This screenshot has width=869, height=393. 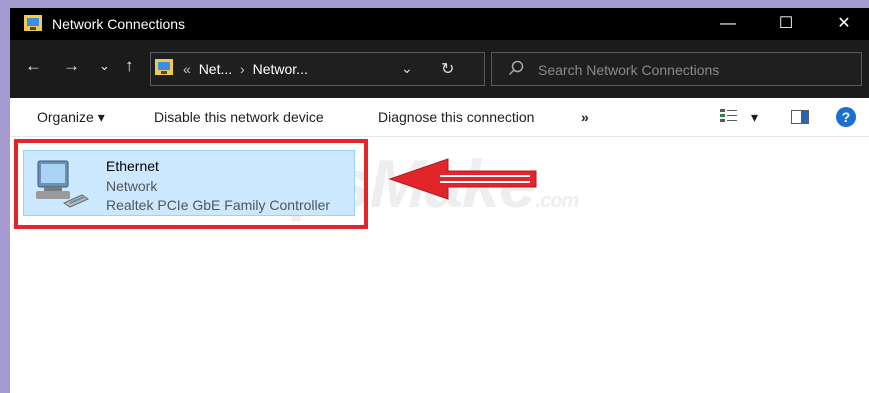 I want to click on view-options-icon, so click(x=729, y=116).